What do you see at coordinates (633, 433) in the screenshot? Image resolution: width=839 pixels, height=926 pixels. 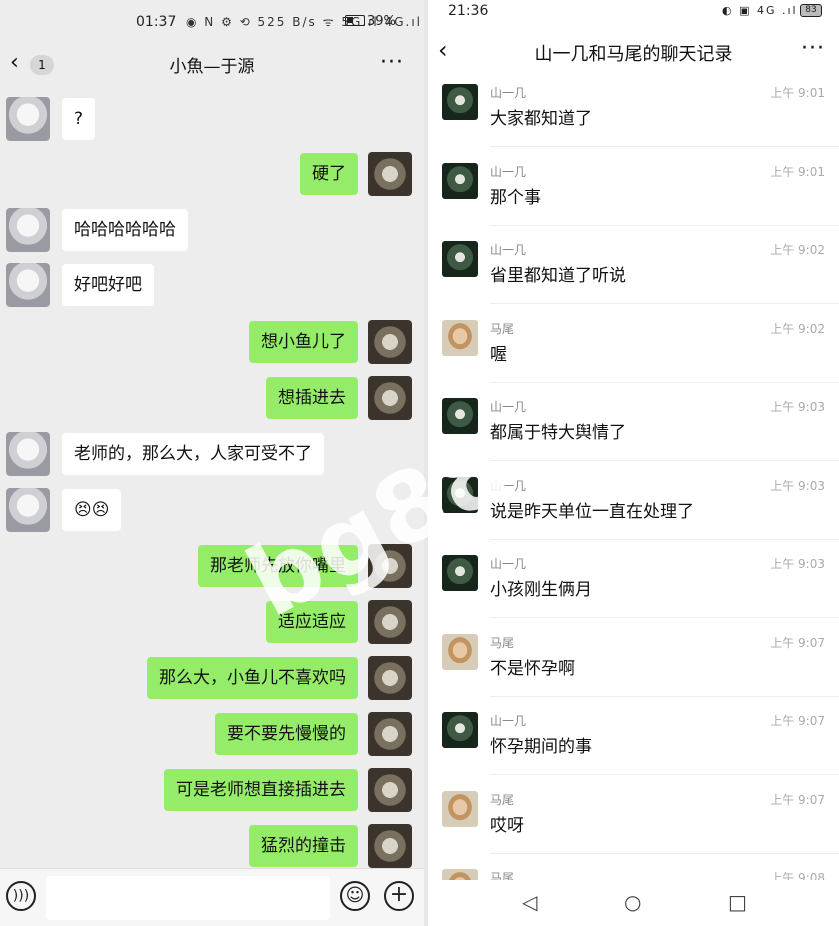 I see `history-record: 山一几 上午 9:03 都属于特大舆情了` at bounding box center [633, 433].